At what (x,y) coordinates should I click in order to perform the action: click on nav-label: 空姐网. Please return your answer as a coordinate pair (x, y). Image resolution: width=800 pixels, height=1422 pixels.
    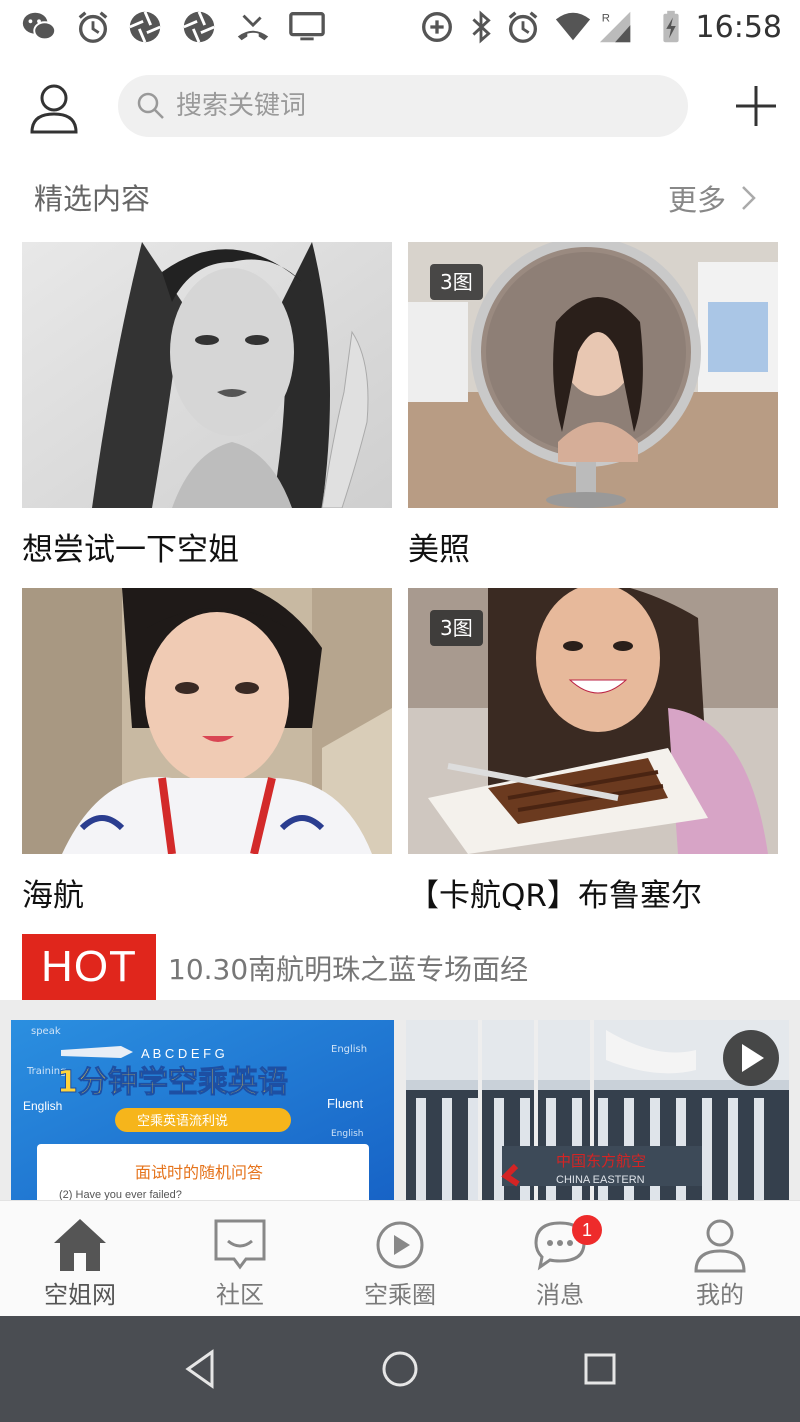
    Looking at the image, I should click on (80, 1295).